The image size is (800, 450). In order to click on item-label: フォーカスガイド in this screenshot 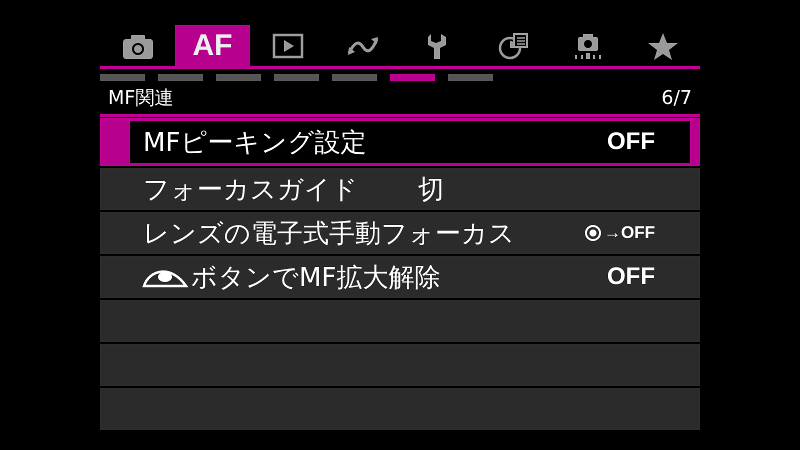, I will do `click(250, 190)`.